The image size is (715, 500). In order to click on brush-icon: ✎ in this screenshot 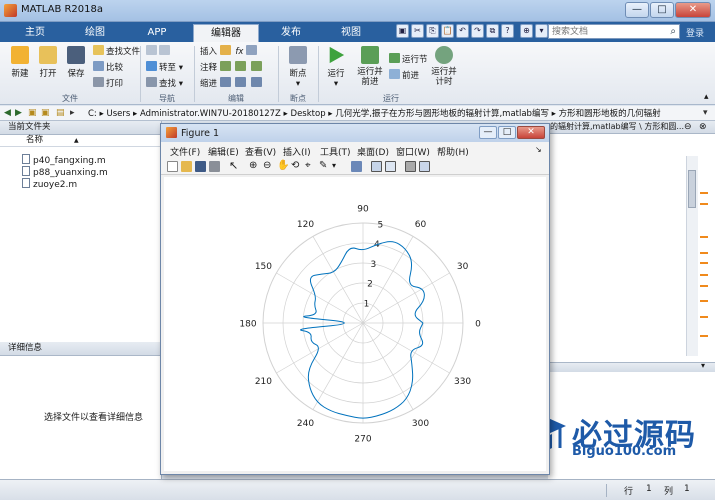, I will do `click(324, 166)`.